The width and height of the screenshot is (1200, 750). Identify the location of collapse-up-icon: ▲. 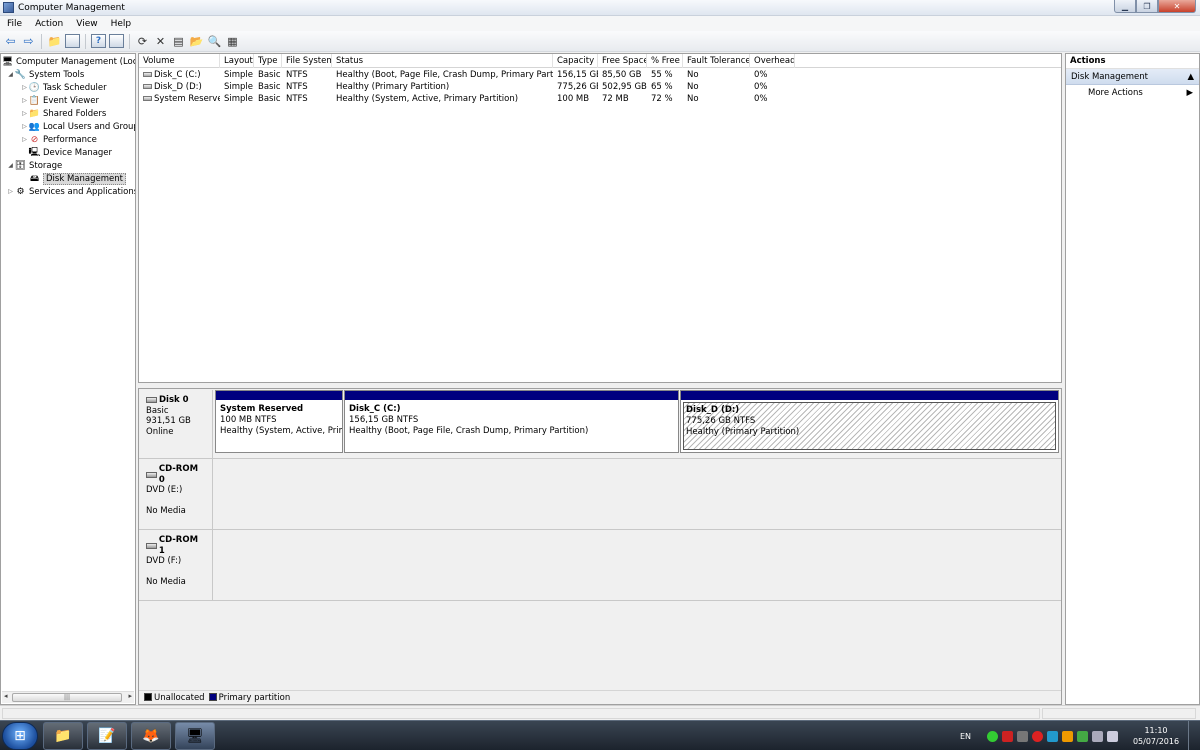
(1190, 76).